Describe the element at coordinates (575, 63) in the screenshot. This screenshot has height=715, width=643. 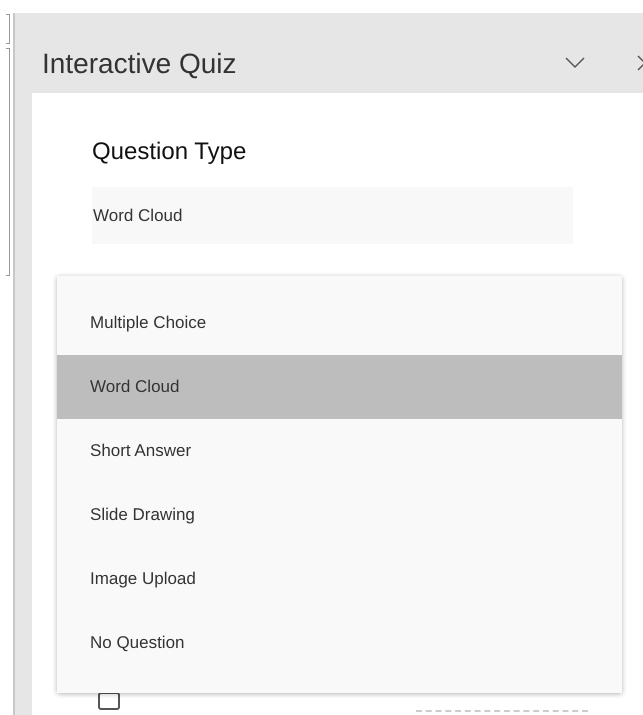
I see `chevron-down-icon` at that location.